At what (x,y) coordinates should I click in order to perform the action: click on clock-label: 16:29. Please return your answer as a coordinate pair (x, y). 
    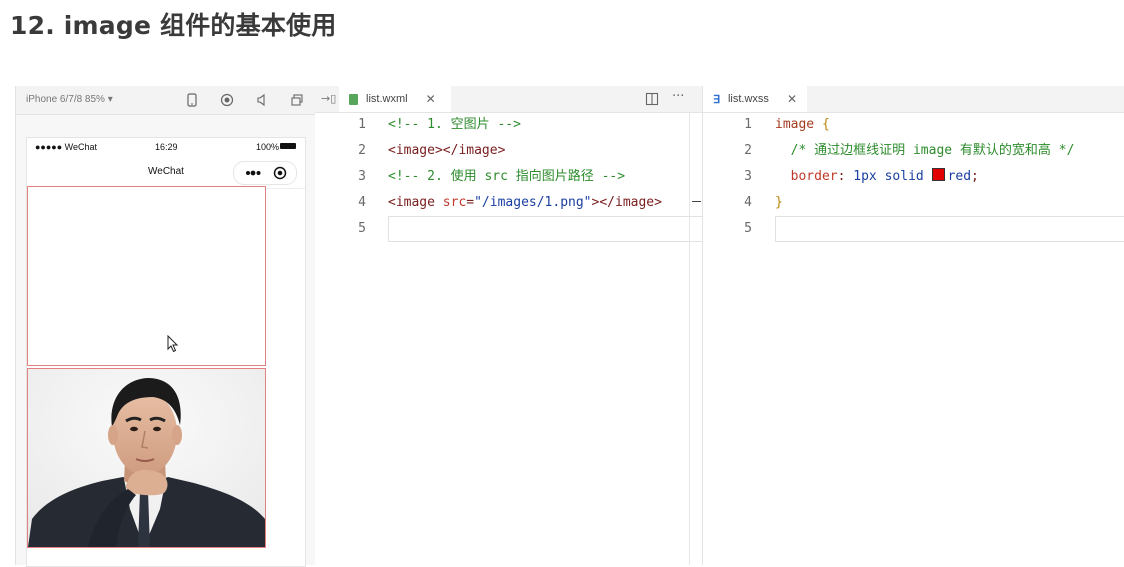
    Looking at the image, I should click on (166, 147).